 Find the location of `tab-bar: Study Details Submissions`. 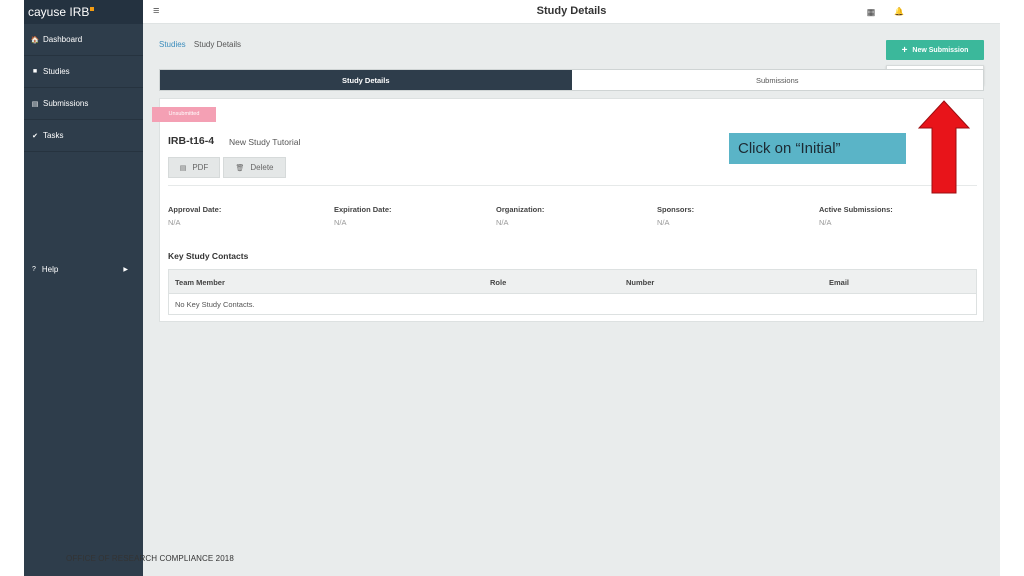

tab-bar: Study Details Submissions is located at coordinates (571, 80).